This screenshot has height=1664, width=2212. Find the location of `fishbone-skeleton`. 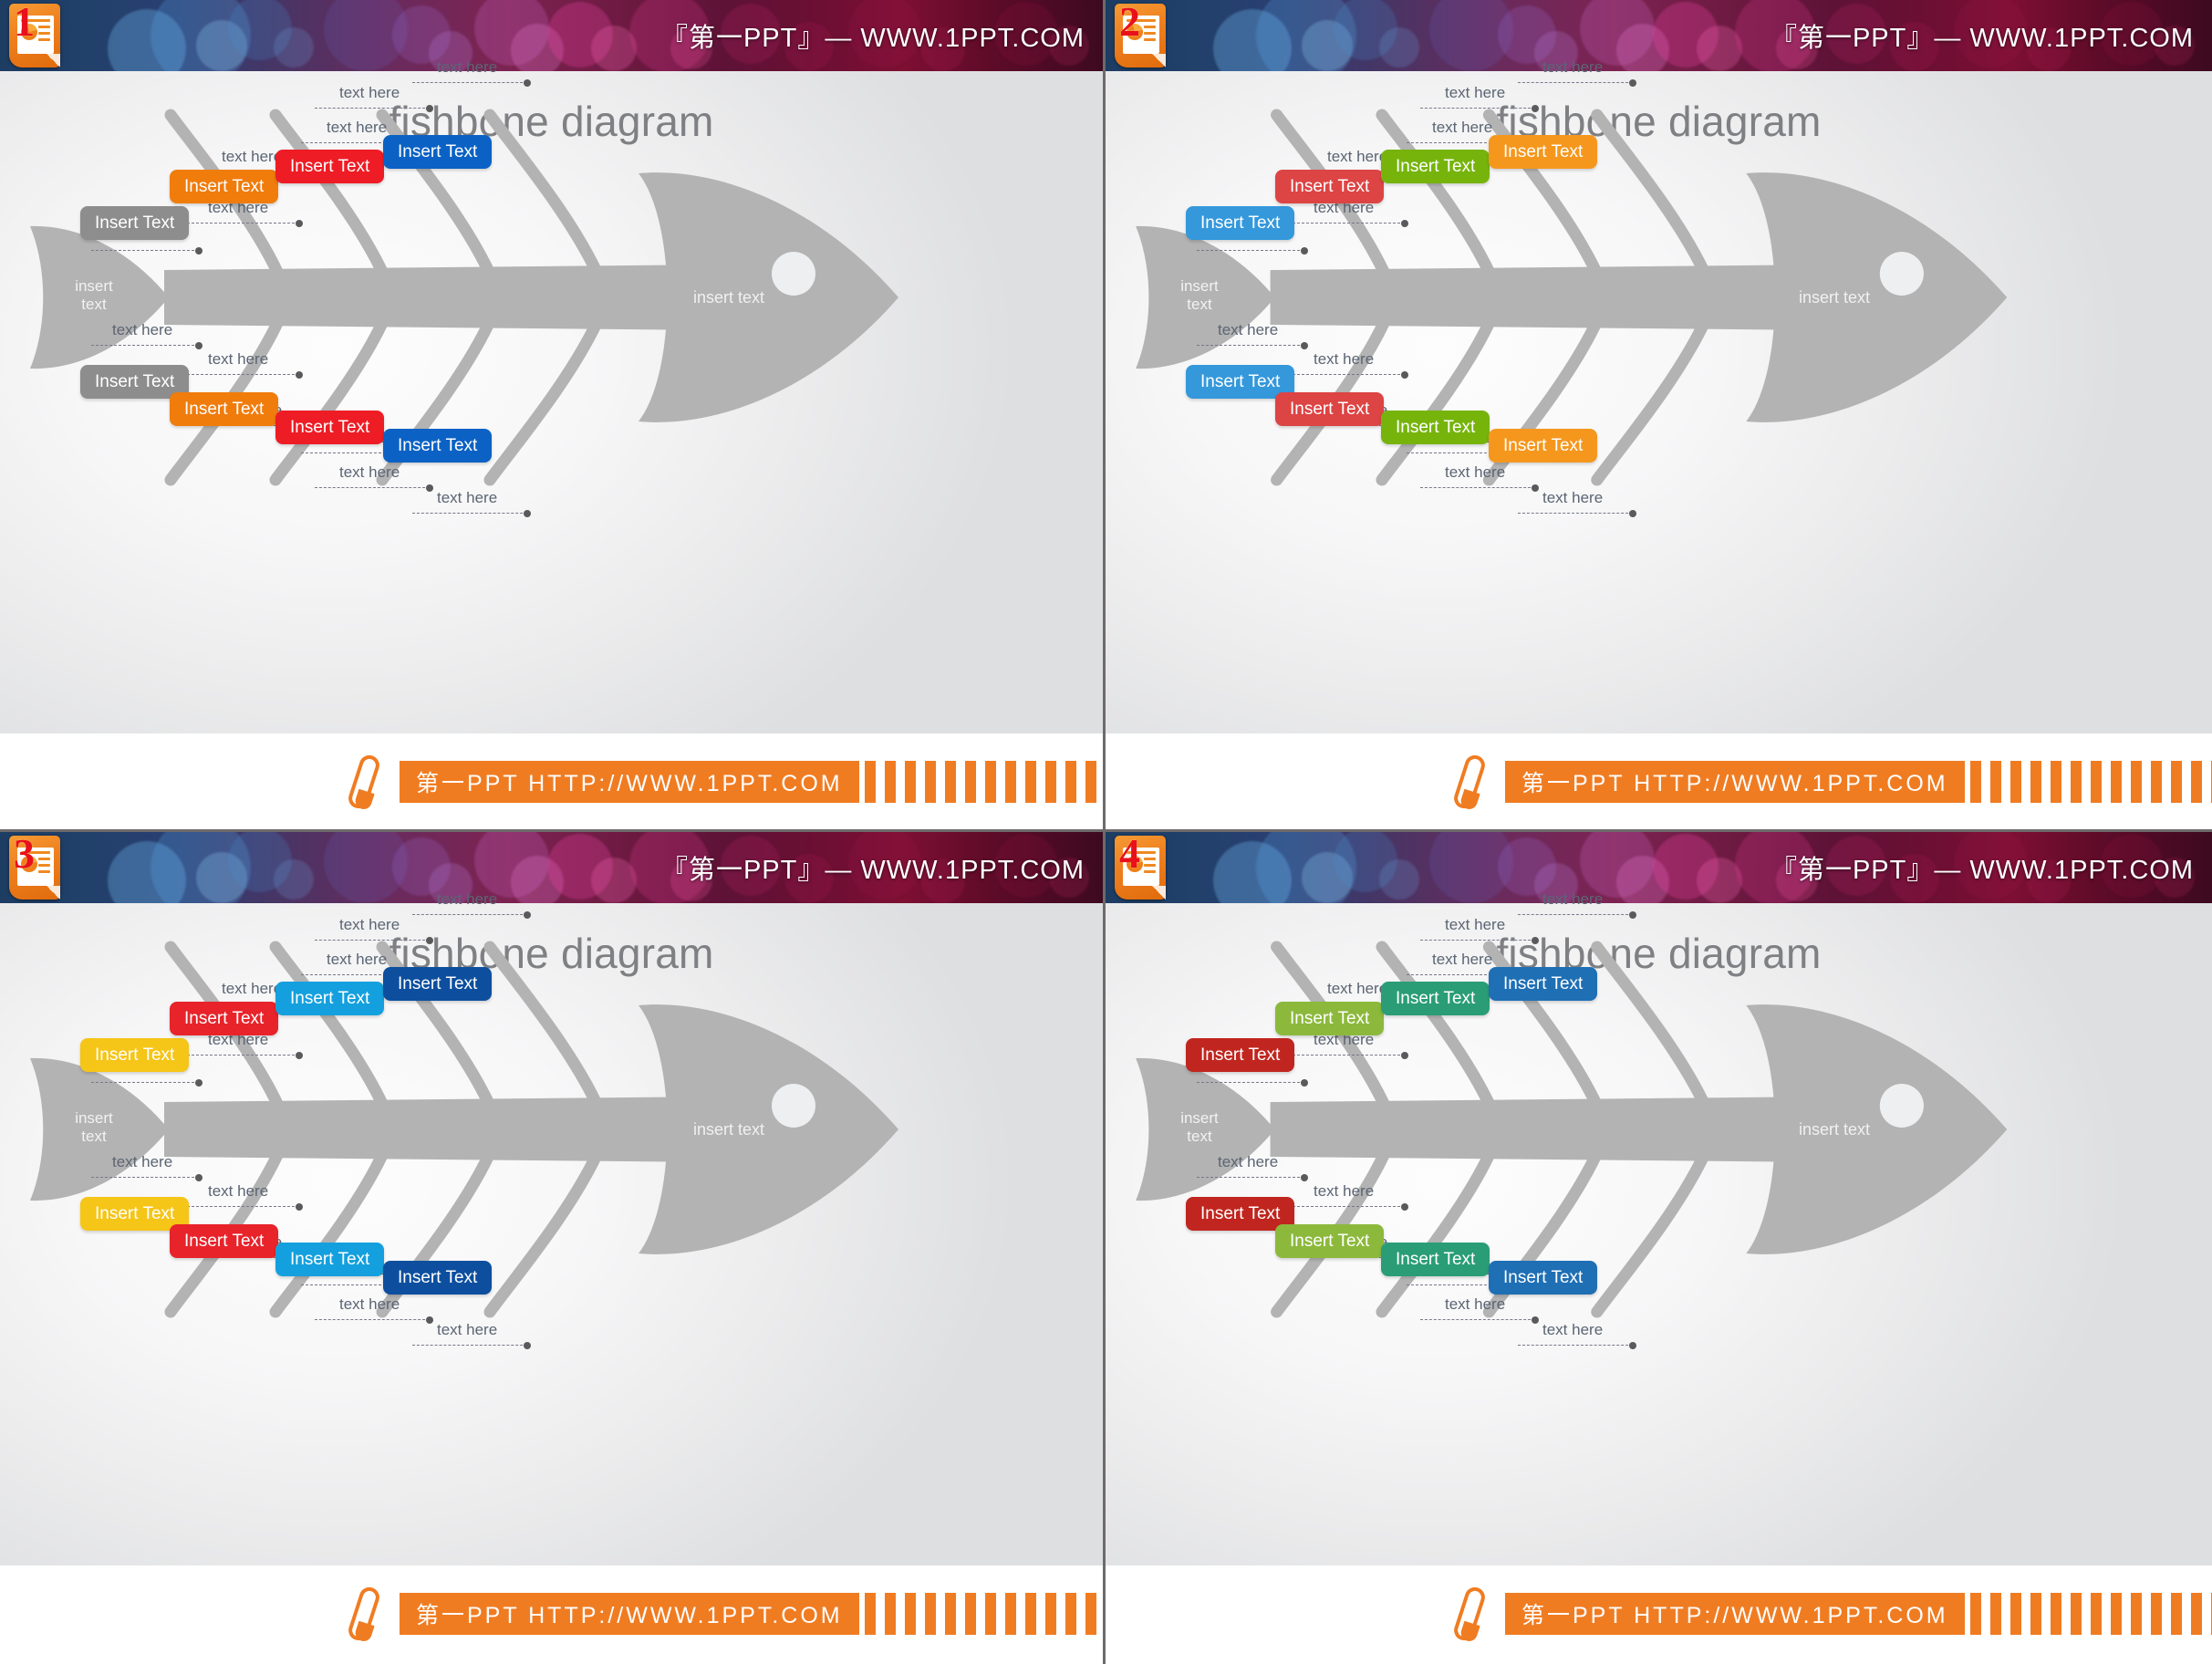

fishbone-skeleton is located at coordinates (464, 1129).